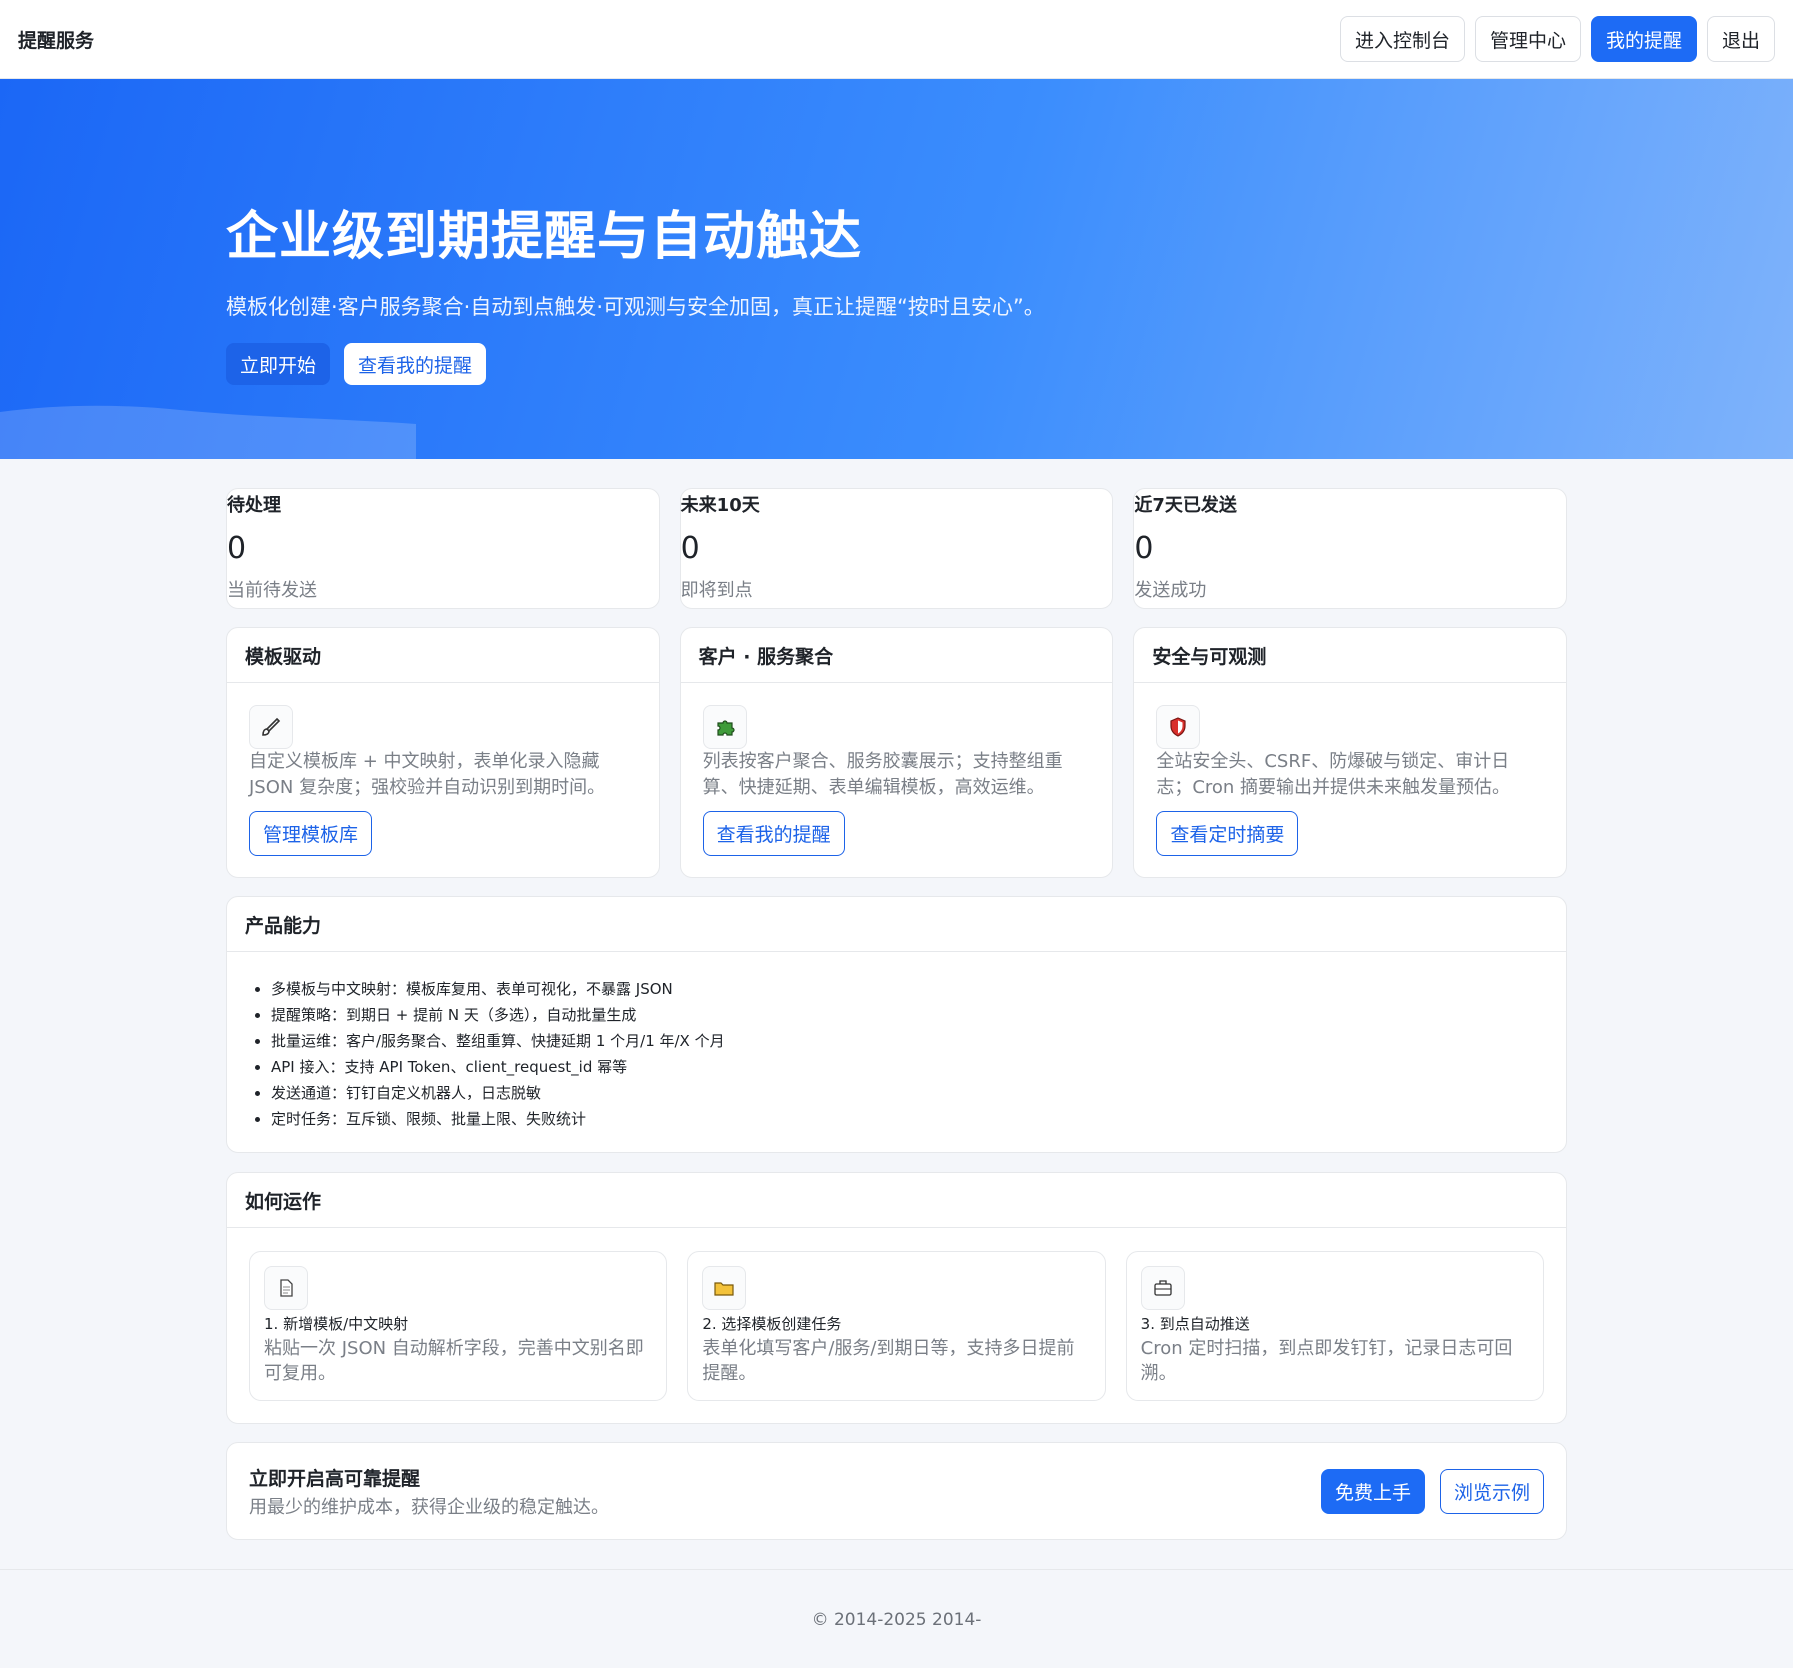  I want to click on nav-actions: 进入控制台 管理中心 我的提醒 退出, so click(1557, 39).